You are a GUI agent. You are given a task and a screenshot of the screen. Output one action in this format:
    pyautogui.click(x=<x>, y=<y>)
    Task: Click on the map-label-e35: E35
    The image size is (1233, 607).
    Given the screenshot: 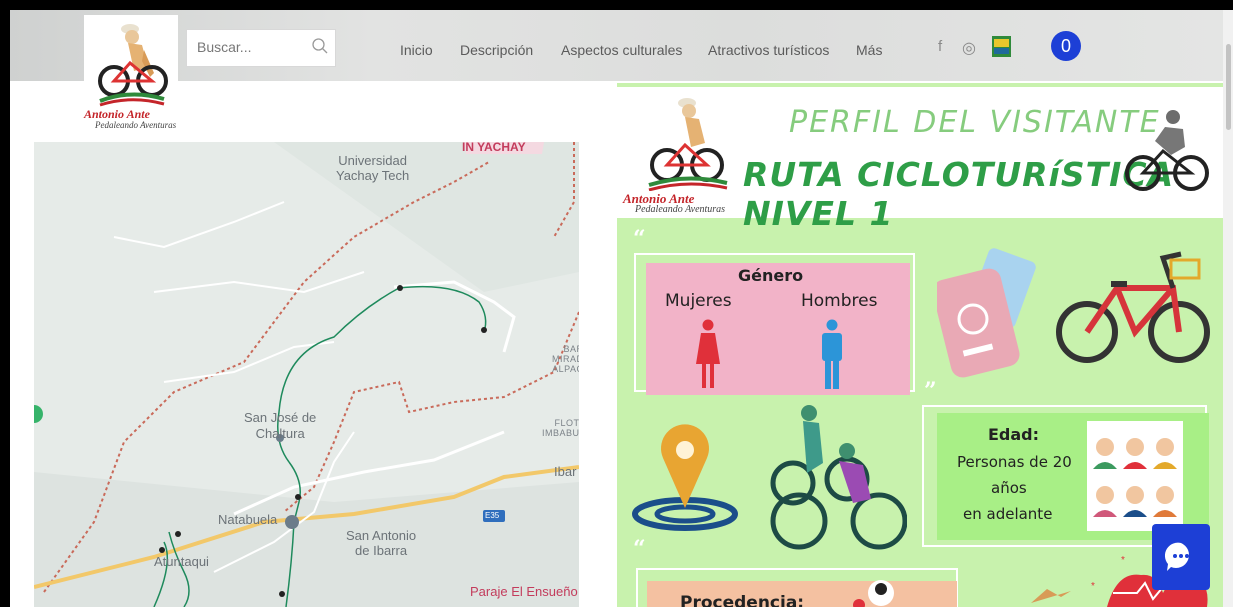 What is the action you would take?
    pyautogui.click(x=492, y=515)
    